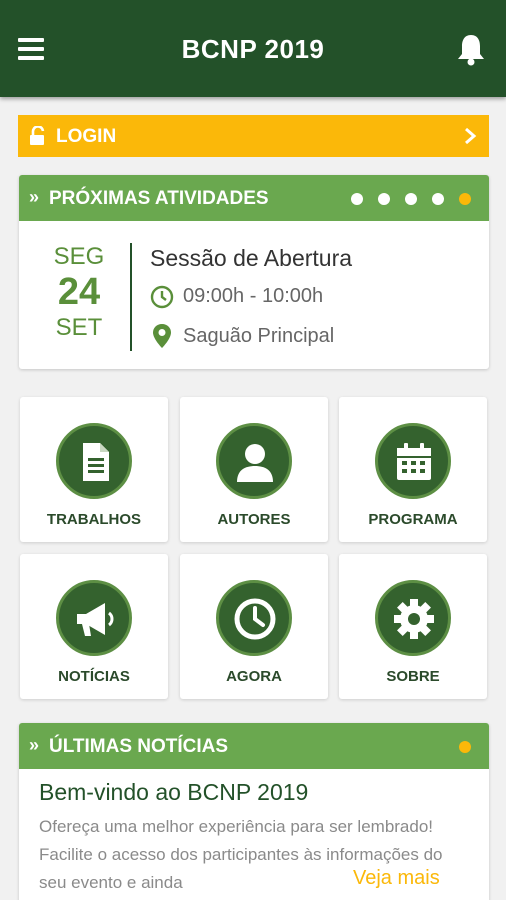  What do you see at coordinates (37, 135) in the screenshot?
I see `unlock-icon` at bounding box center [37, 135].